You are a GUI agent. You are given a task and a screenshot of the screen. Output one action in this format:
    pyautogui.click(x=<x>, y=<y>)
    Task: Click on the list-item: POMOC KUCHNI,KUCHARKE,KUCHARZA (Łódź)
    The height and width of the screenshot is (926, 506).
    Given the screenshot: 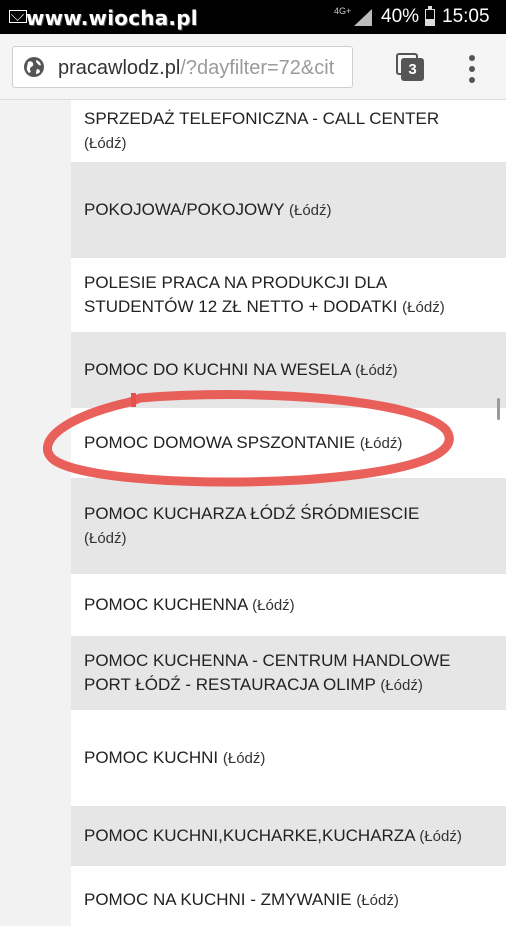 What is the action you would take?
    pyautogui.click(x=288, y=836)
    